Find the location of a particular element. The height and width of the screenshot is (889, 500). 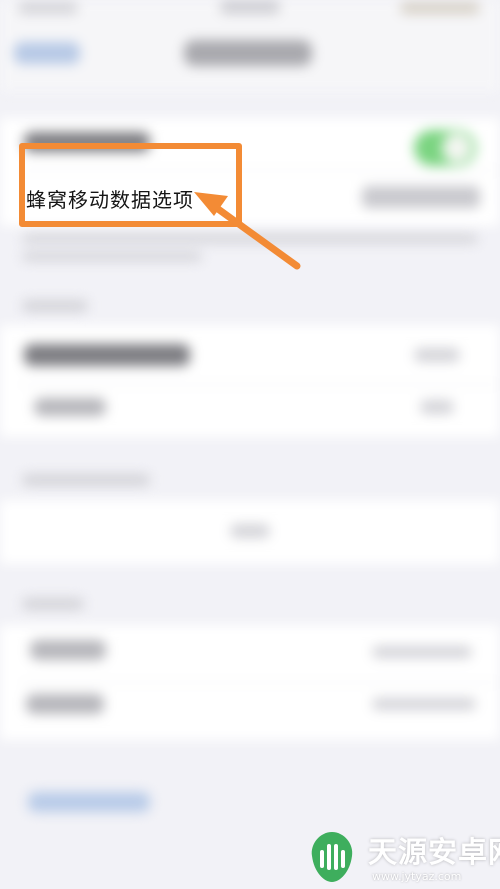

watermark-title: 天源安卓网 is located at coordinates (434, 852).